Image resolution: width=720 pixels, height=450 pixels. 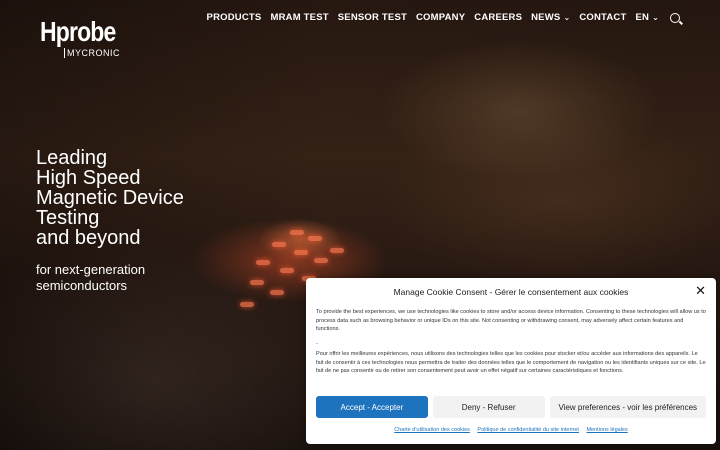 I want to click on close-icon: ✕, so click(x=700, y=290).